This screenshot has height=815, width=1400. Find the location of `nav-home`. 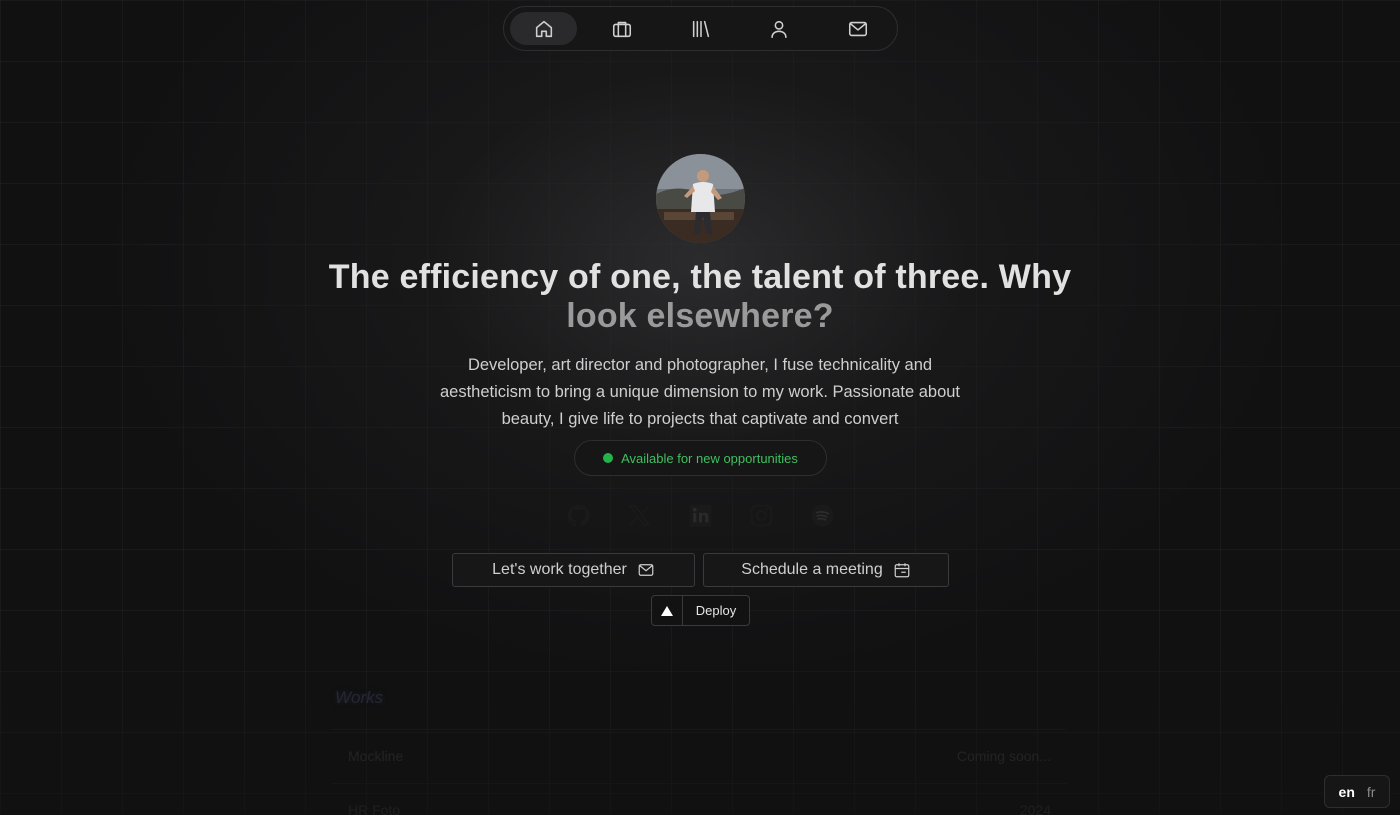

nav-home is located at coordinates (543, 28).